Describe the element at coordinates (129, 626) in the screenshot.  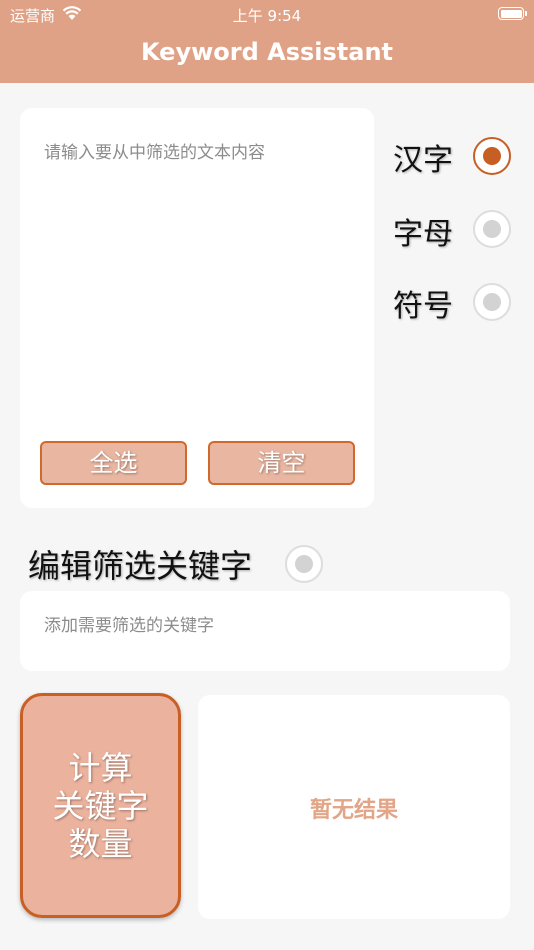
I see `keyword-input-placeholder: 添加需要筛选的关键字` at that location.